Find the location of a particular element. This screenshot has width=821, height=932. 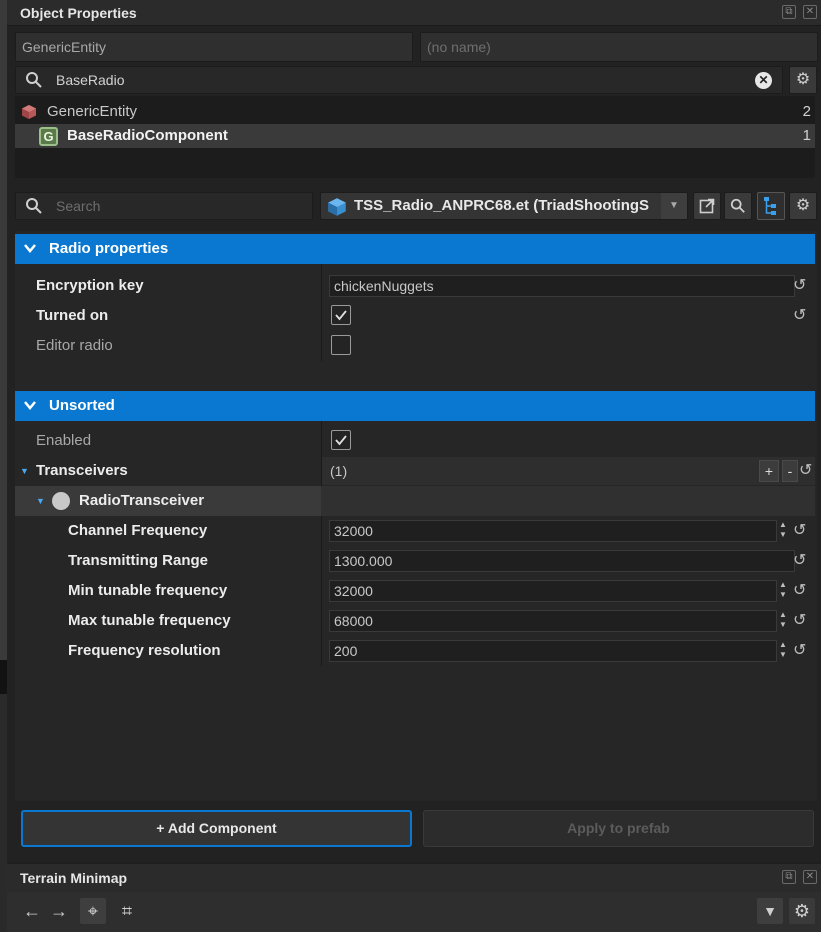

entity-cube-icon is located at coordinates (29, 112).